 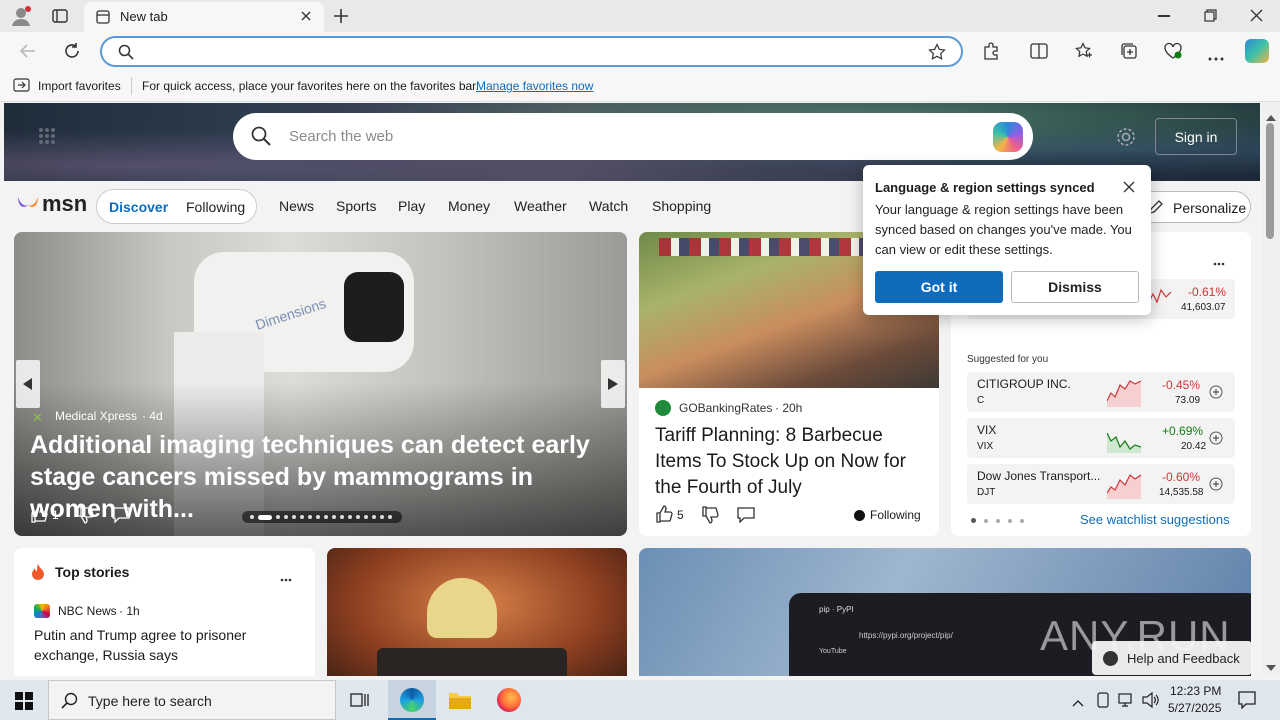 I want to click on article2-source: GOBankingRates, so click(x=725, y=408).